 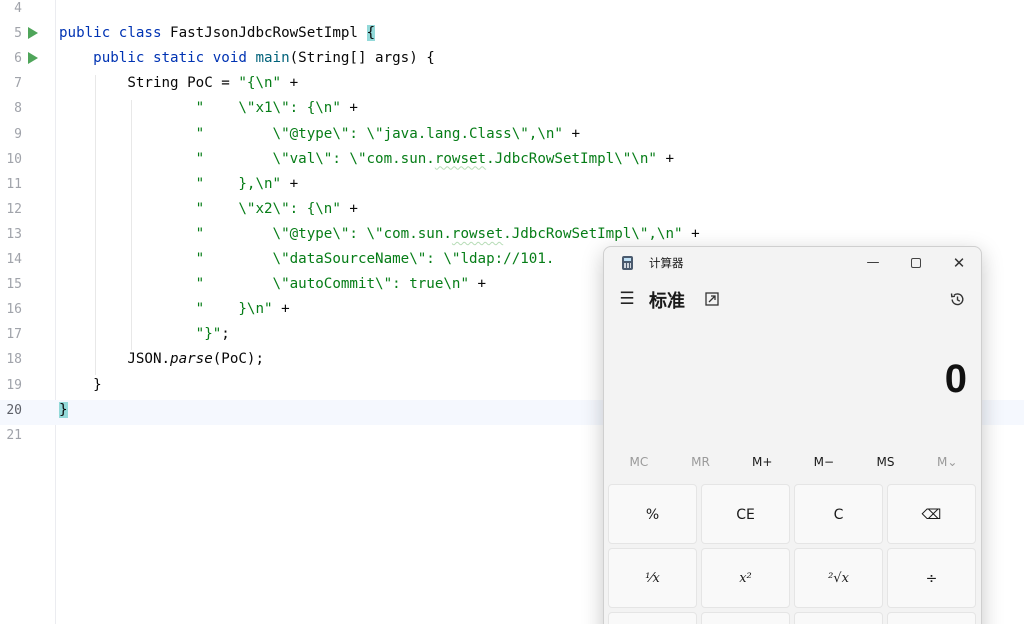 I want to click on line-number: 5, so click(x=18, y=34).